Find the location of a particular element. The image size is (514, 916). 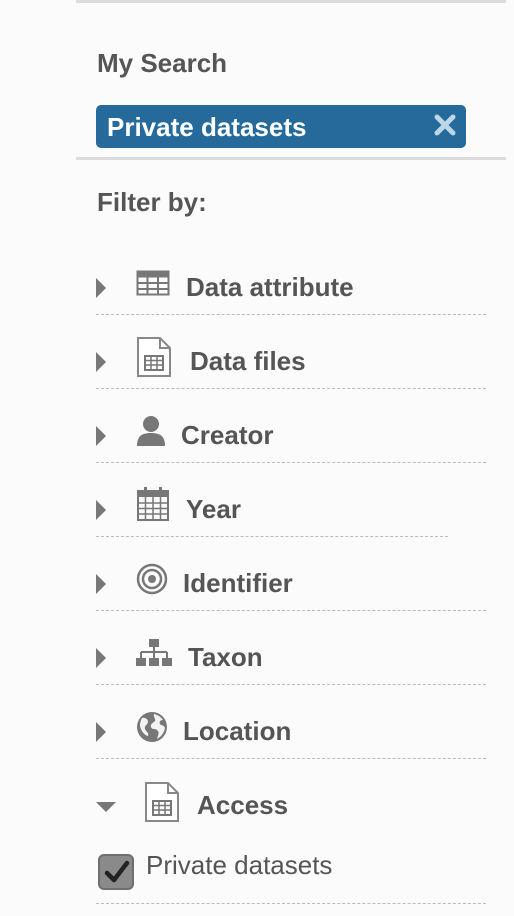

private-datasets-checkbox is located at coordinates (116, 872).